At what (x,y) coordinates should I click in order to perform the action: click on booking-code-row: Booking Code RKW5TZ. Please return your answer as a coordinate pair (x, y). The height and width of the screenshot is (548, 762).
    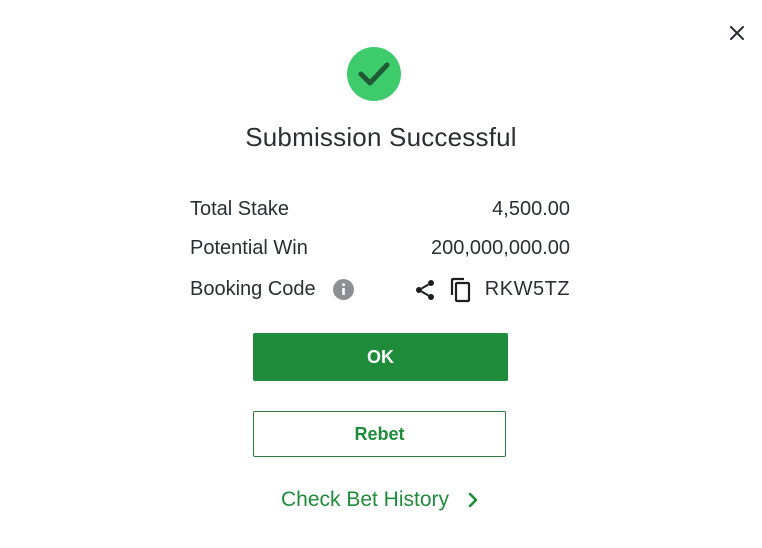
    Looking at the image, I should click on (380, 289).